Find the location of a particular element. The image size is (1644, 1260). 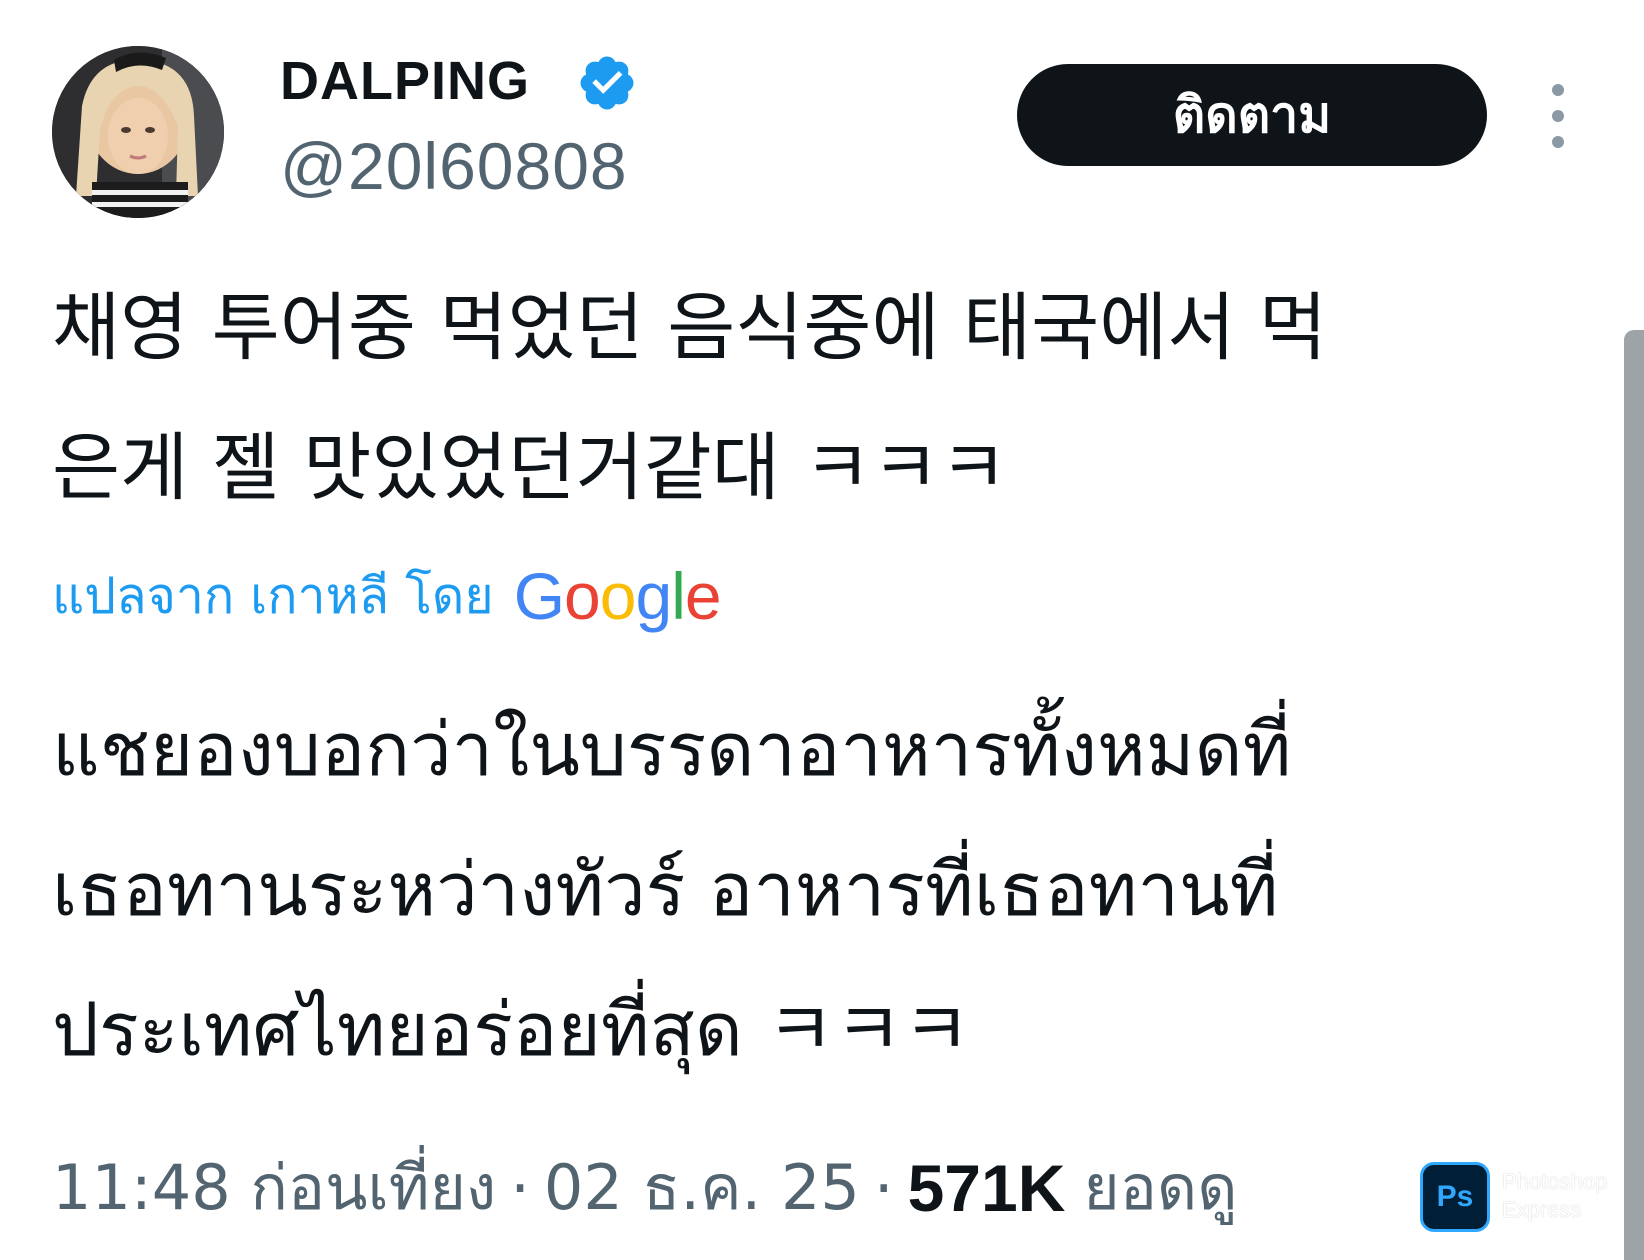

translated-text-line: แชยองบอกว่าในบรรดาอาหารทั้งหมดที่ is located at coordinates (672, 750).